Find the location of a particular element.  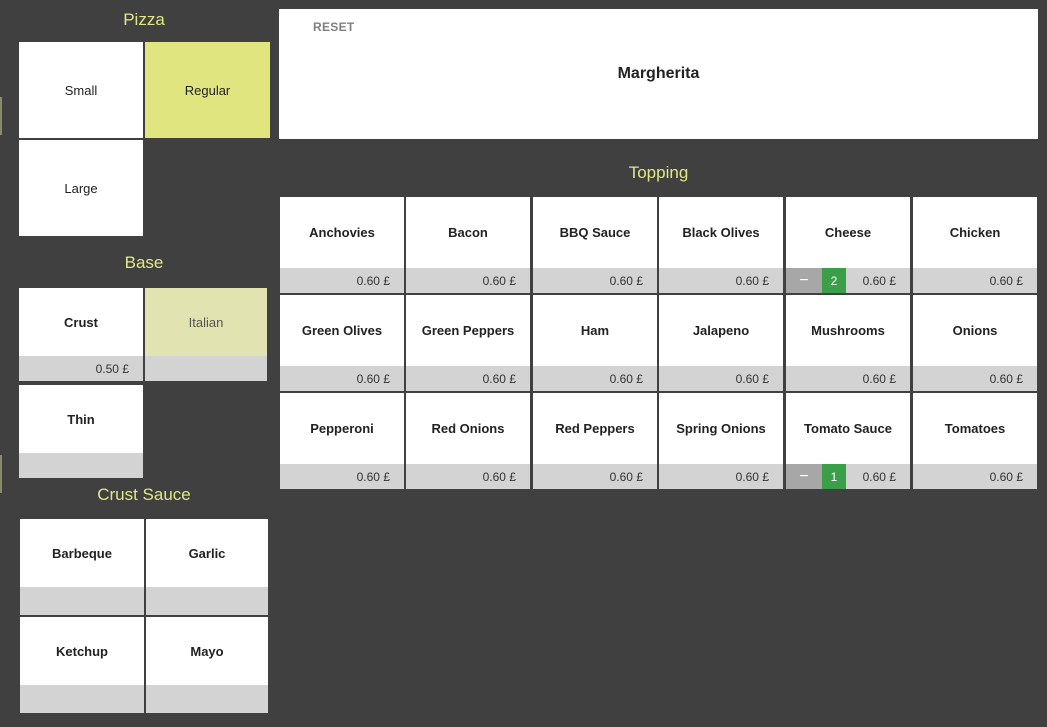

size-label: Small is located at coordinates (81, 90).